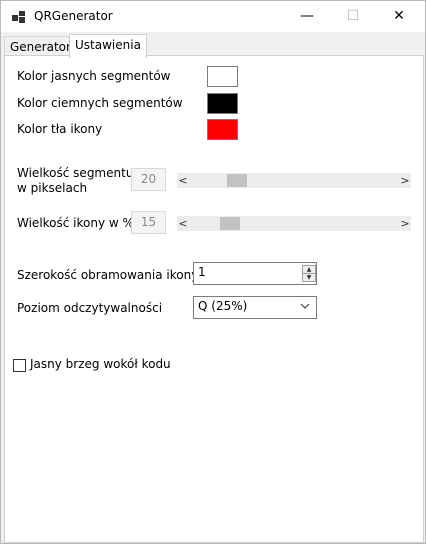  What do you see at coordinates (108, 46) in the screenshot?
I see `tab-settings: Ustawienia` at bounding box center [108, 46].